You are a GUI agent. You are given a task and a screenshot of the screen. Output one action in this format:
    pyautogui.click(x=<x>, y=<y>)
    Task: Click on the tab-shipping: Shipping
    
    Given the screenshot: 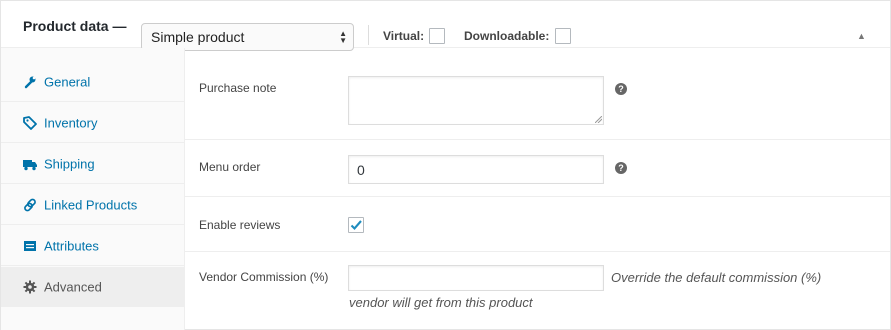 What is the action you would take?
    pyautogui.click(x=92, y=164)
    